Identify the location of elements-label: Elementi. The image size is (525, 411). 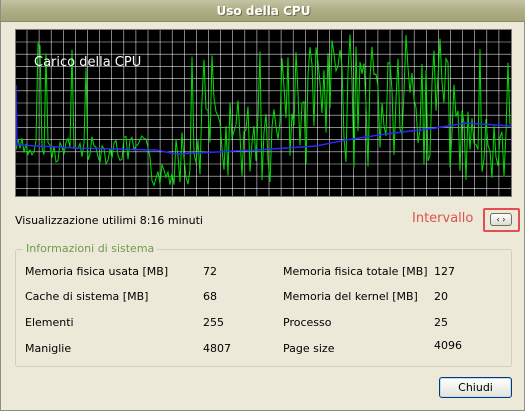
(49, 322).